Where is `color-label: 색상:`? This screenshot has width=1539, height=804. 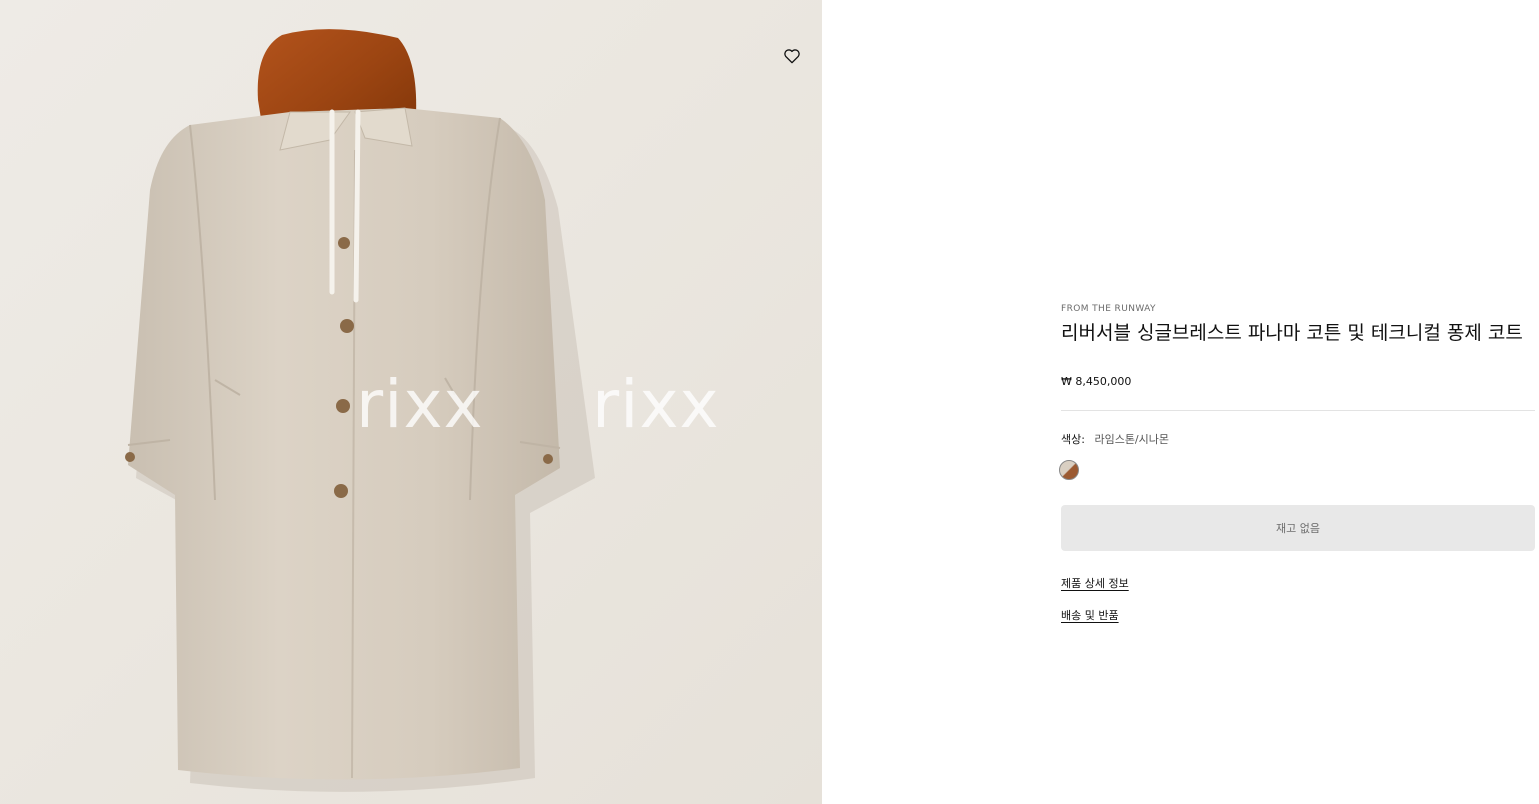 color-label: 색상: is located at coordinates (1073, 439).